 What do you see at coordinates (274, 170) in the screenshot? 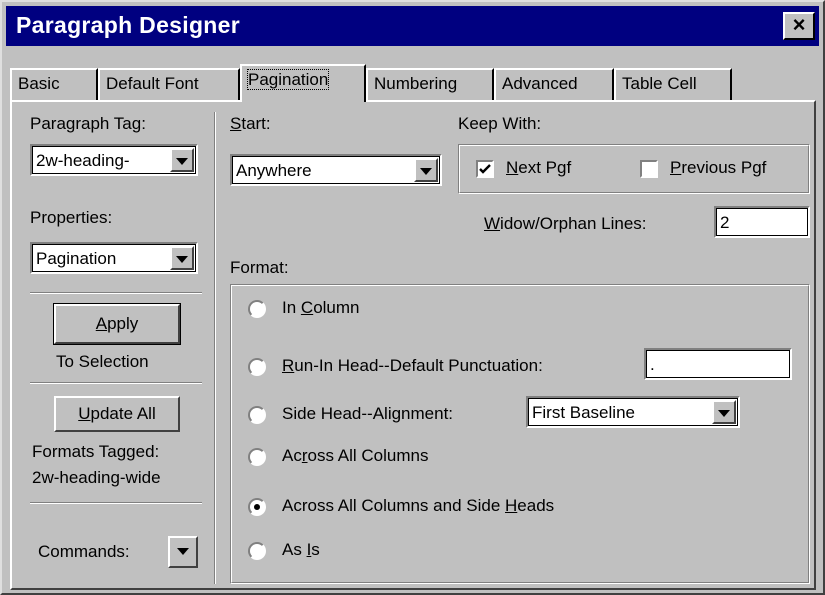
I see `start-value: Anywhere` at bounding box center [274, 170].